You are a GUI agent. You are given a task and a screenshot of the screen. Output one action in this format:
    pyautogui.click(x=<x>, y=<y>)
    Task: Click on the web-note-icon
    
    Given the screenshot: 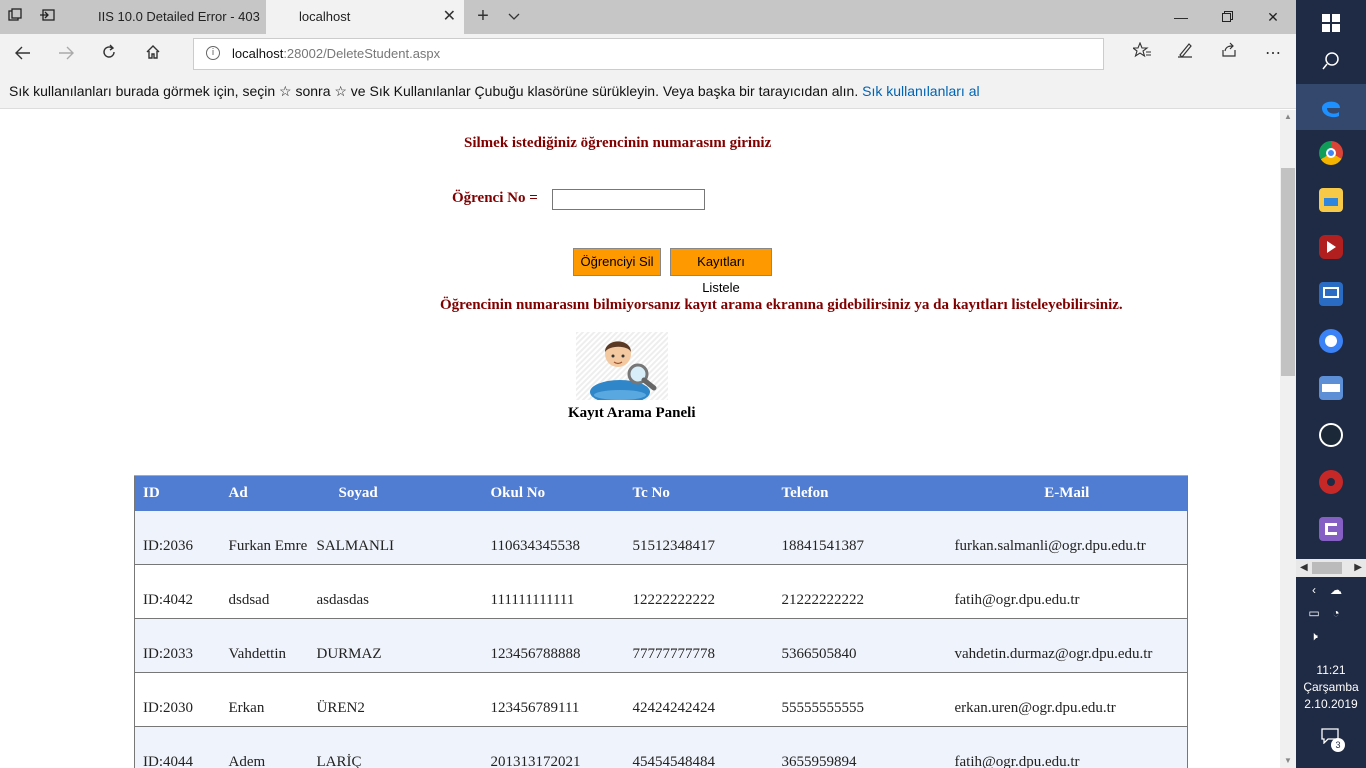 What is the action you would take?
    pyautogui.click(x=1185, y=54)
    